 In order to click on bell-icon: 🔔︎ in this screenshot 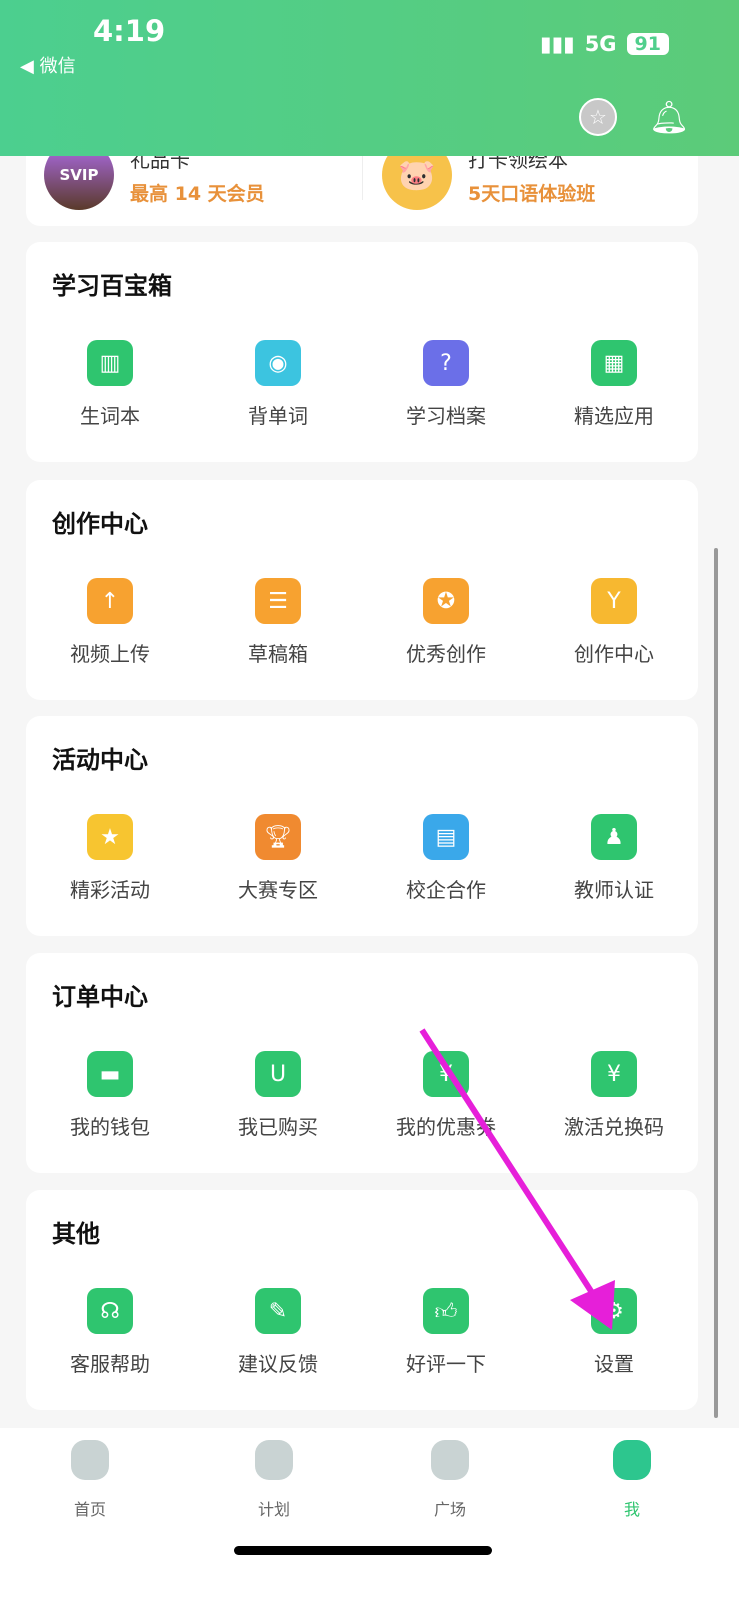, I will do `click(669, 117)`.